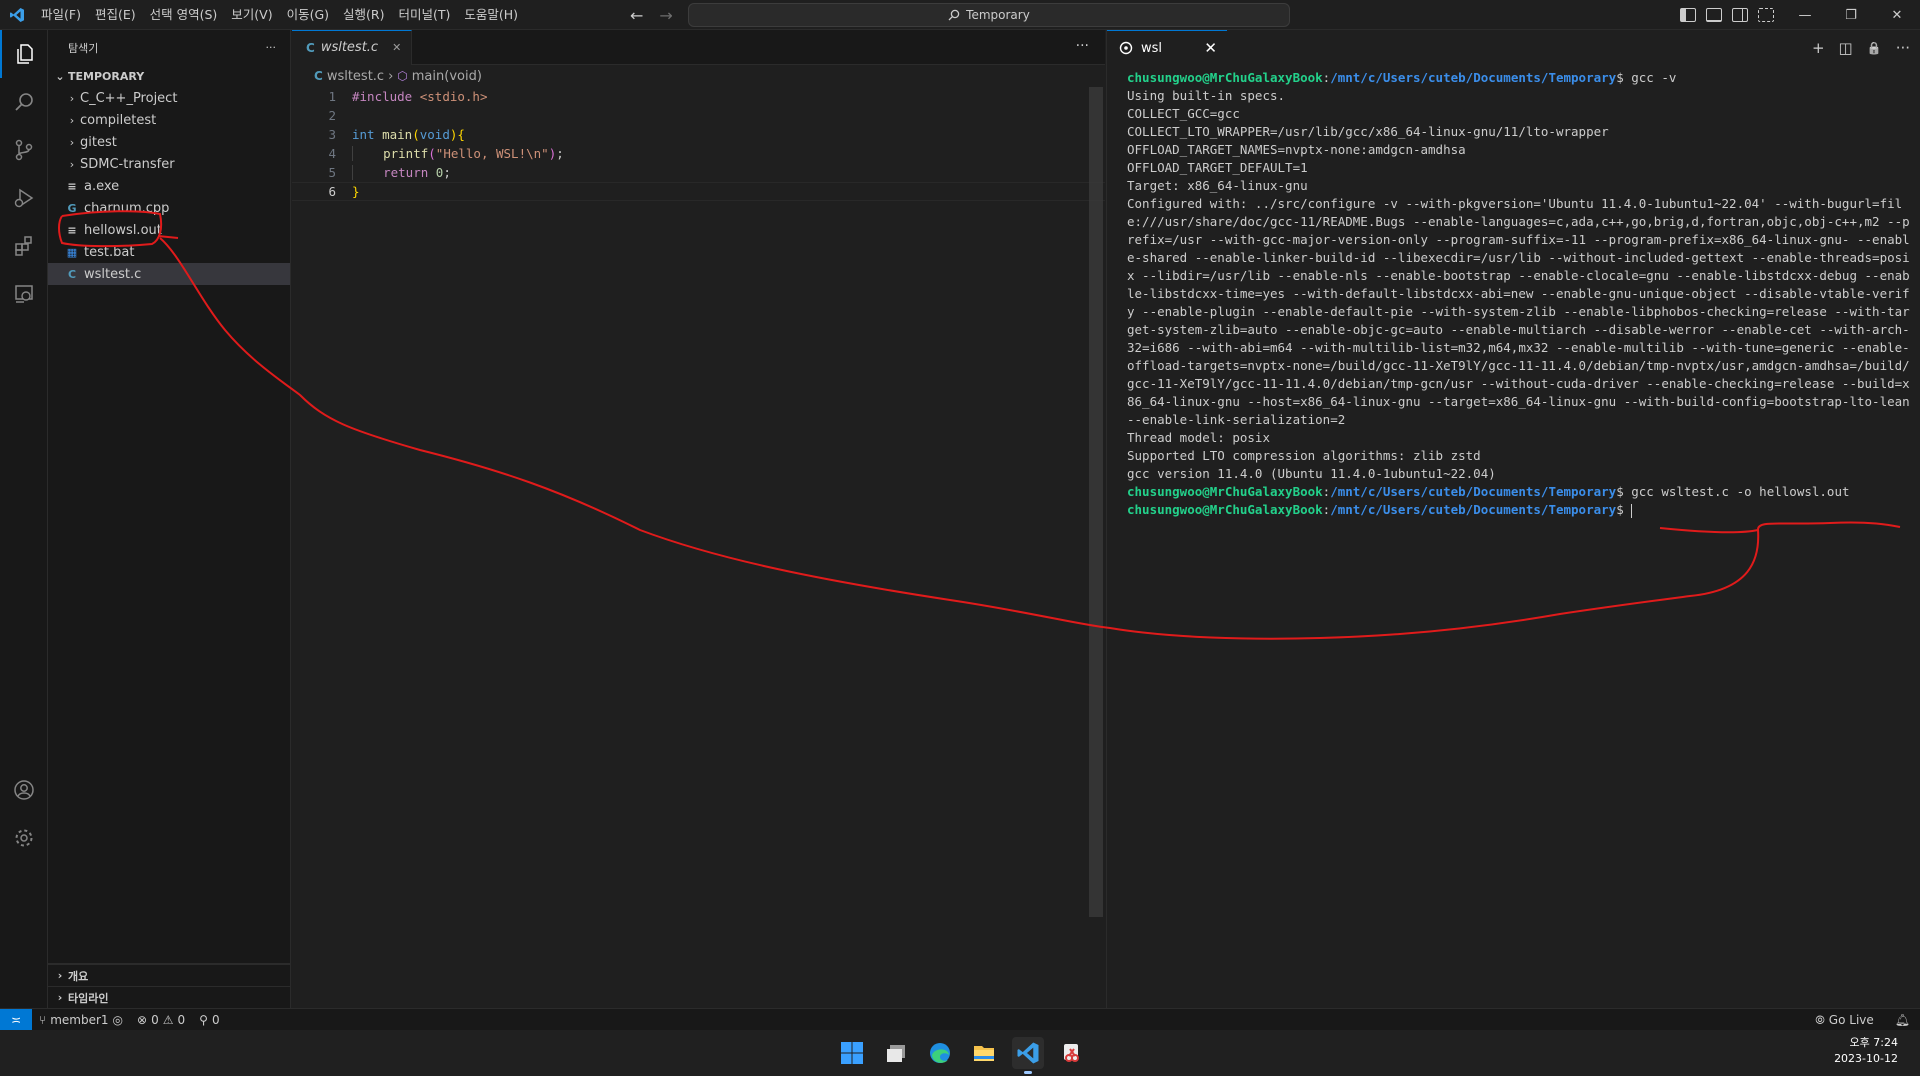 Image resolution: width=1920 pixels, height=1076 pixels. What do you see at coordinates (698, 134) in the screenshot?
I see `code-line: 3 int main(void){` at bounding box center [698, 134].